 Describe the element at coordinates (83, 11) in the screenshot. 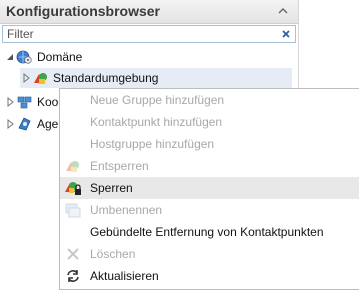

I see `panel-title: Konfigurationsbrowser` at that location.